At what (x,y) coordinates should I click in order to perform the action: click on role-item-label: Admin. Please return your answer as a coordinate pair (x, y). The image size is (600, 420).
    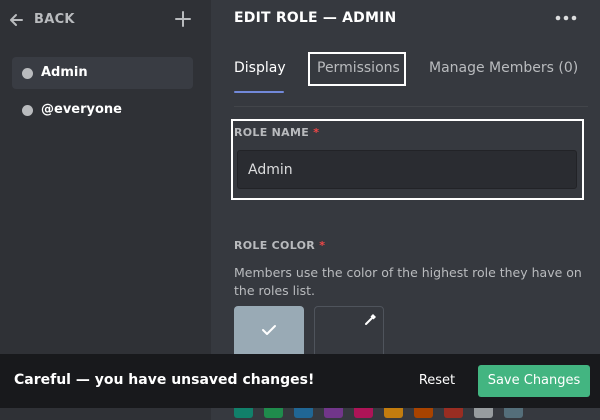
    Looking at the image, I should click on (64, 72).